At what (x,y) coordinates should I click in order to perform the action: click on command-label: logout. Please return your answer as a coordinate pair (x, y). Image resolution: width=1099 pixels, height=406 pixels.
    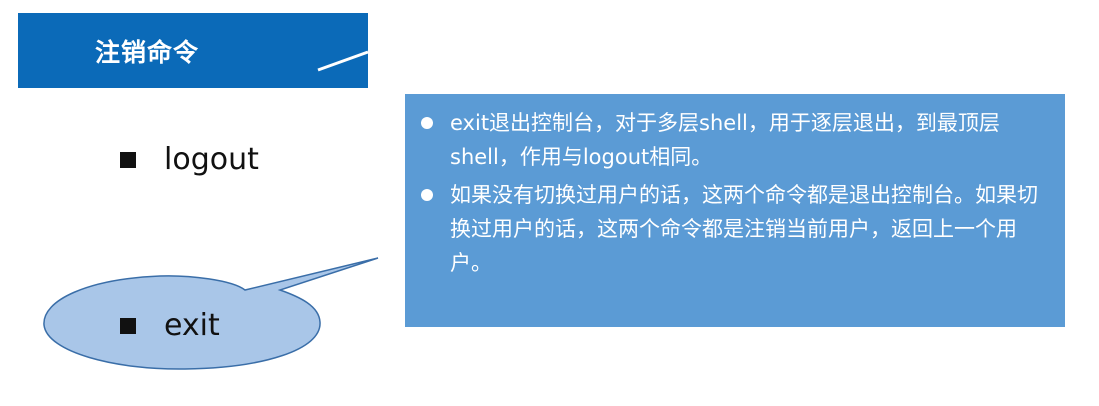
    Looking at the image, I should click on (211, 159).